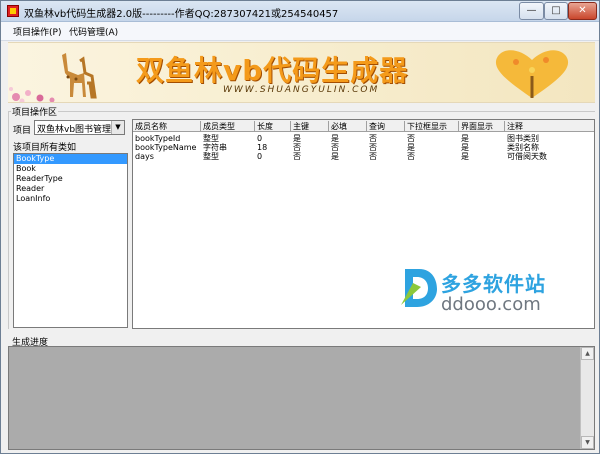  I want to click on column-header: 下拉框显示, so click(432, 126).